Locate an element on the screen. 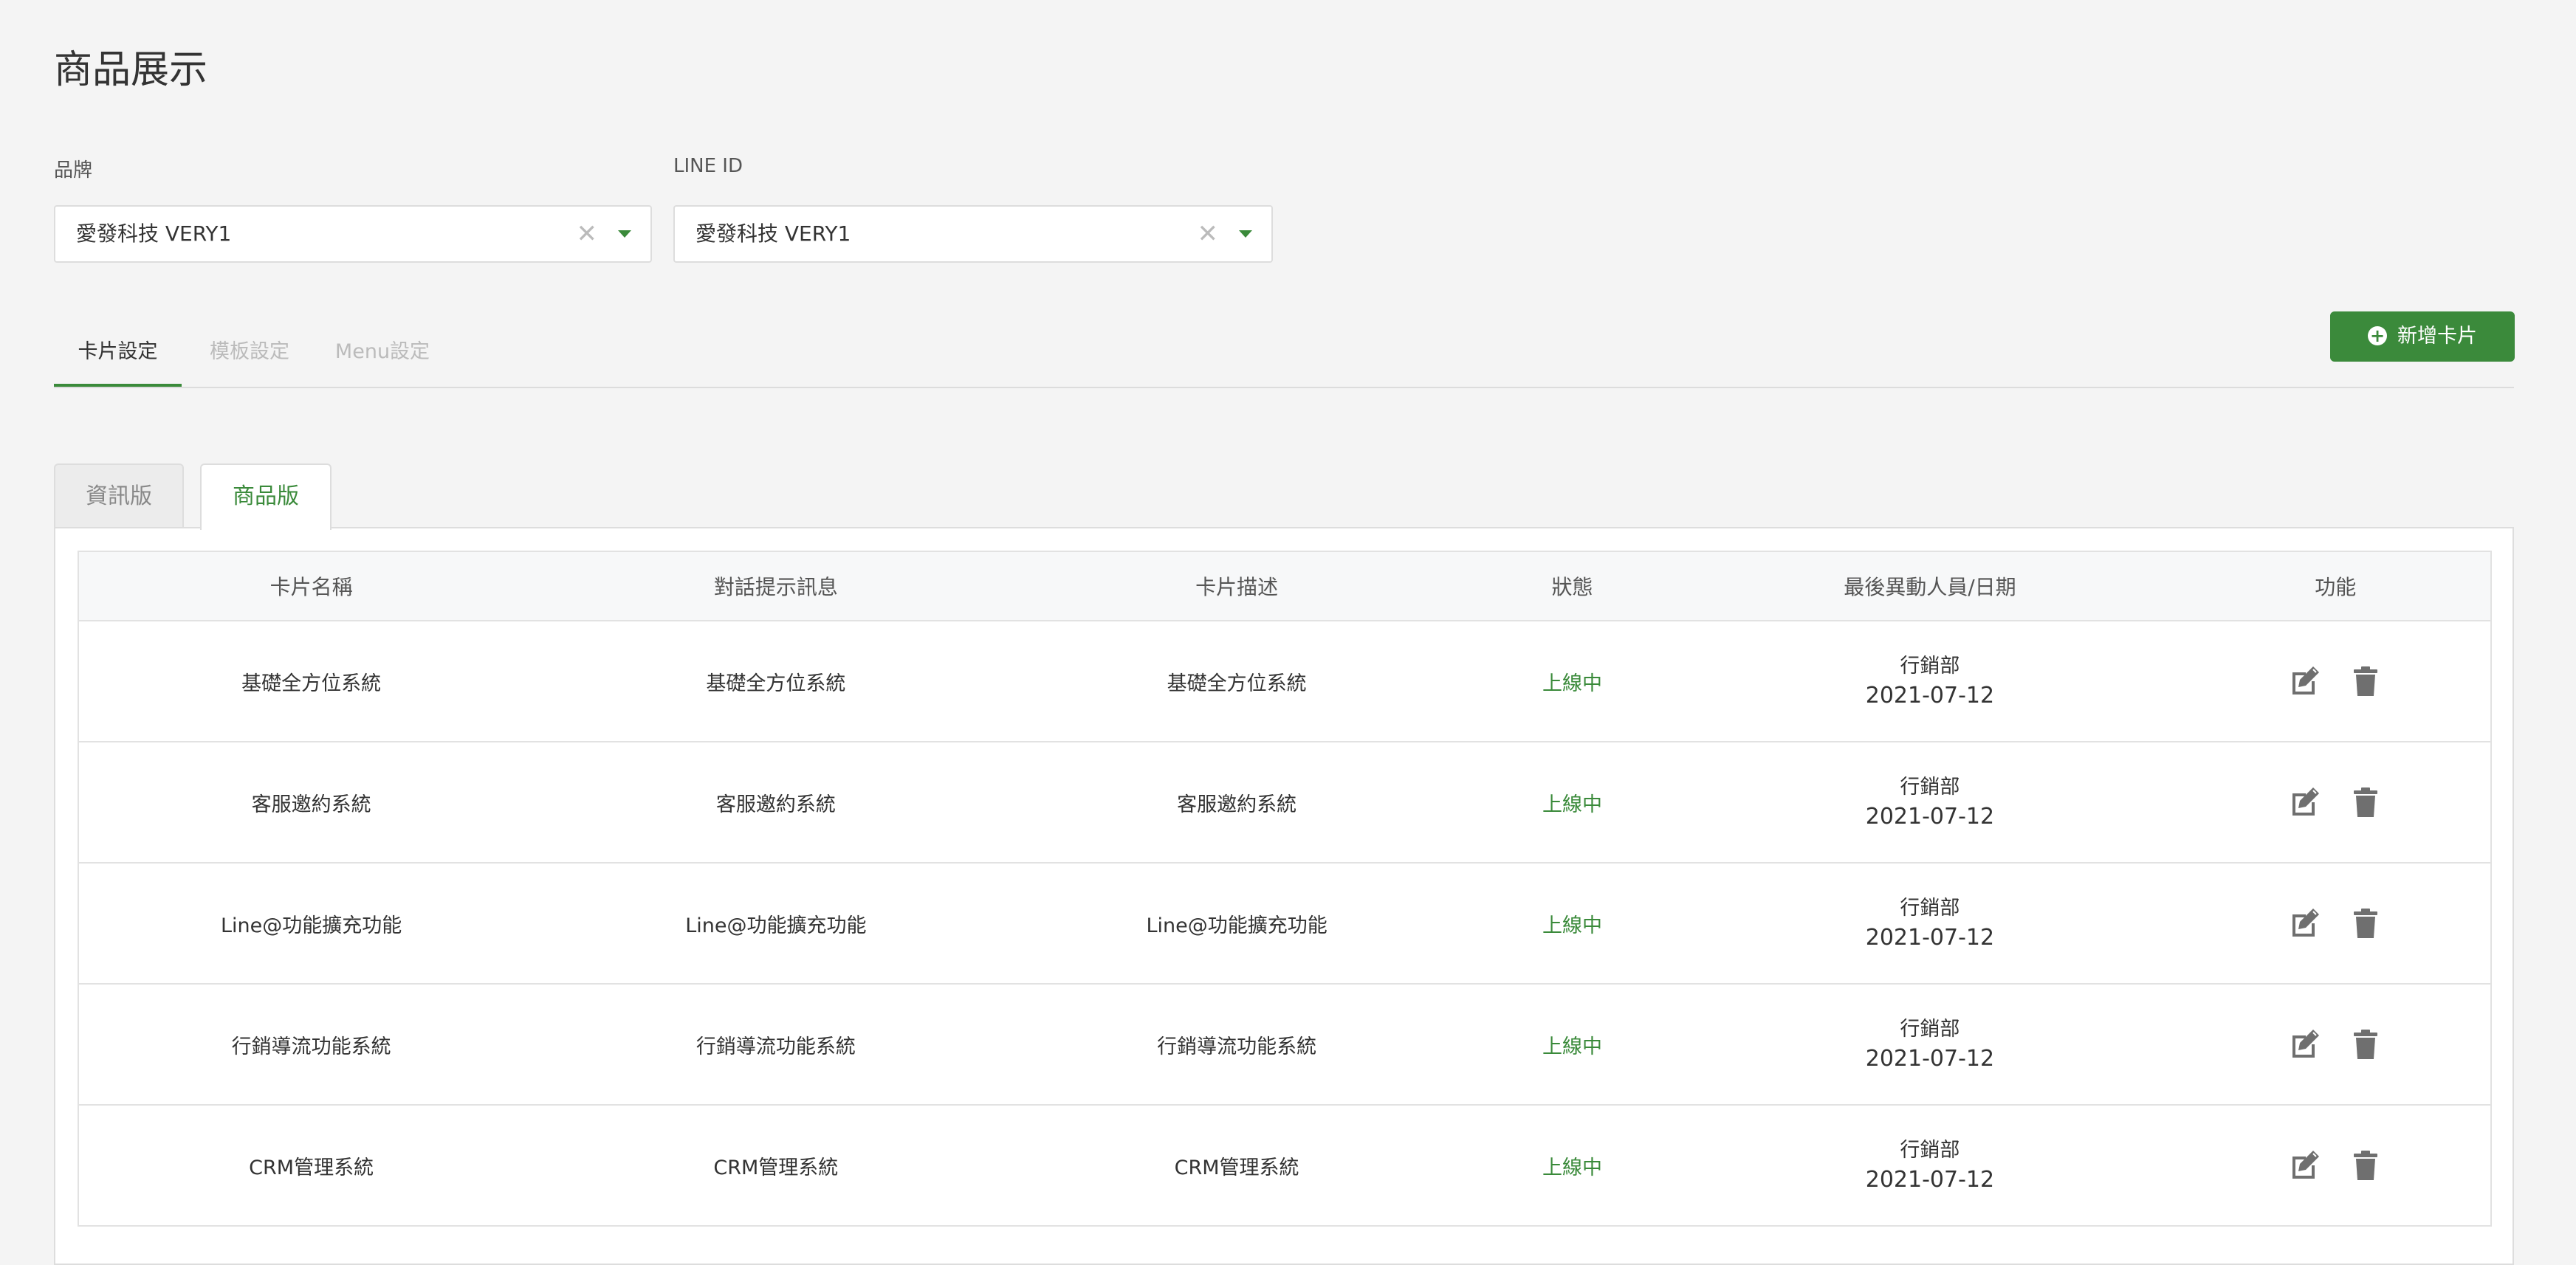  header-status: 狀態 is located at coordinates (1572, 587).